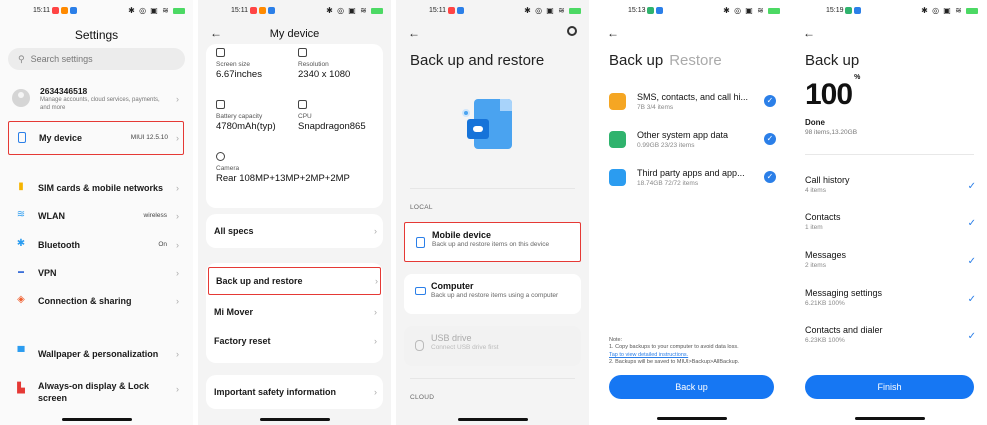  I want to click on page-title: Settings, so click(96, 35).